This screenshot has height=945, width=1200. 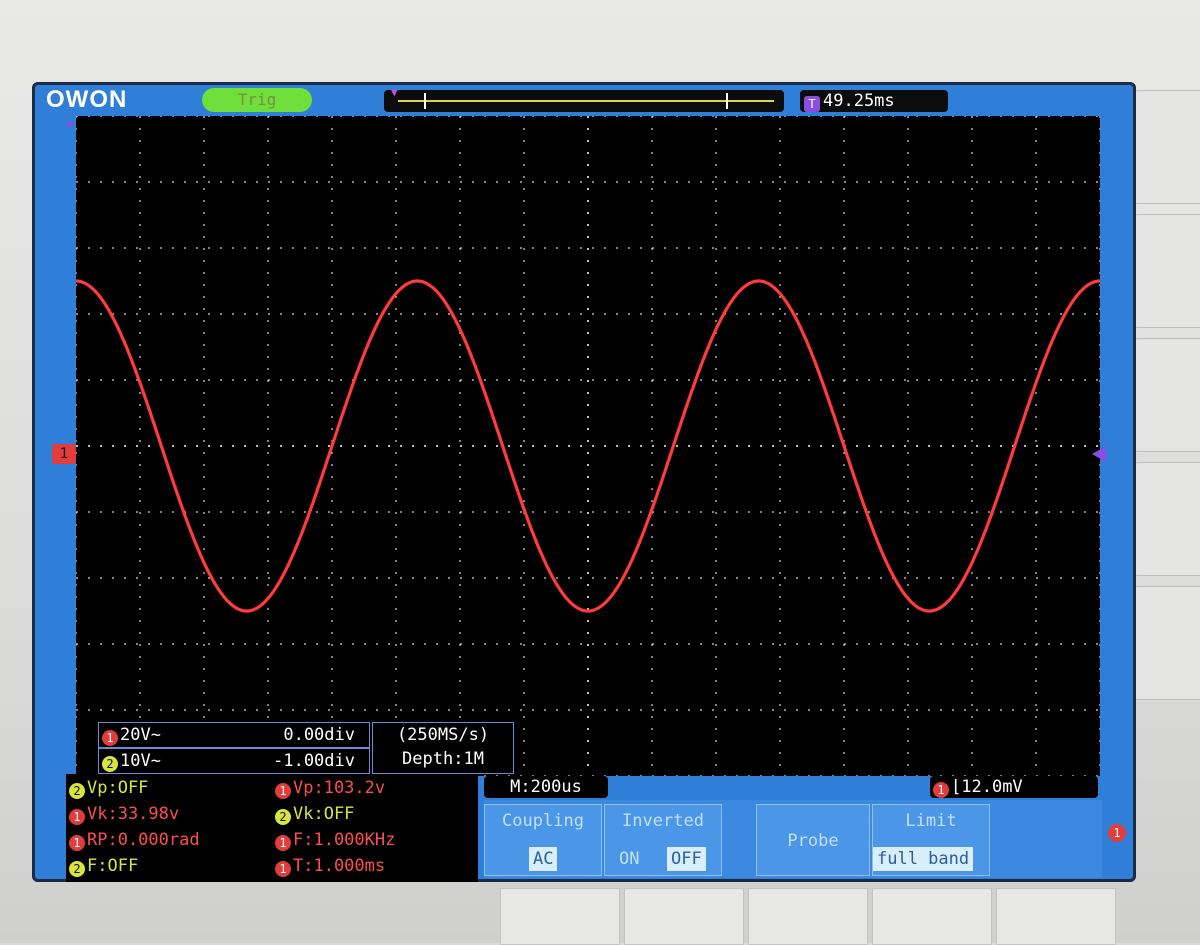 What do you see at coordinates (87, 99) in the screenshot?
I see `brand-logo: OWON` at bounding box center [87, 99].